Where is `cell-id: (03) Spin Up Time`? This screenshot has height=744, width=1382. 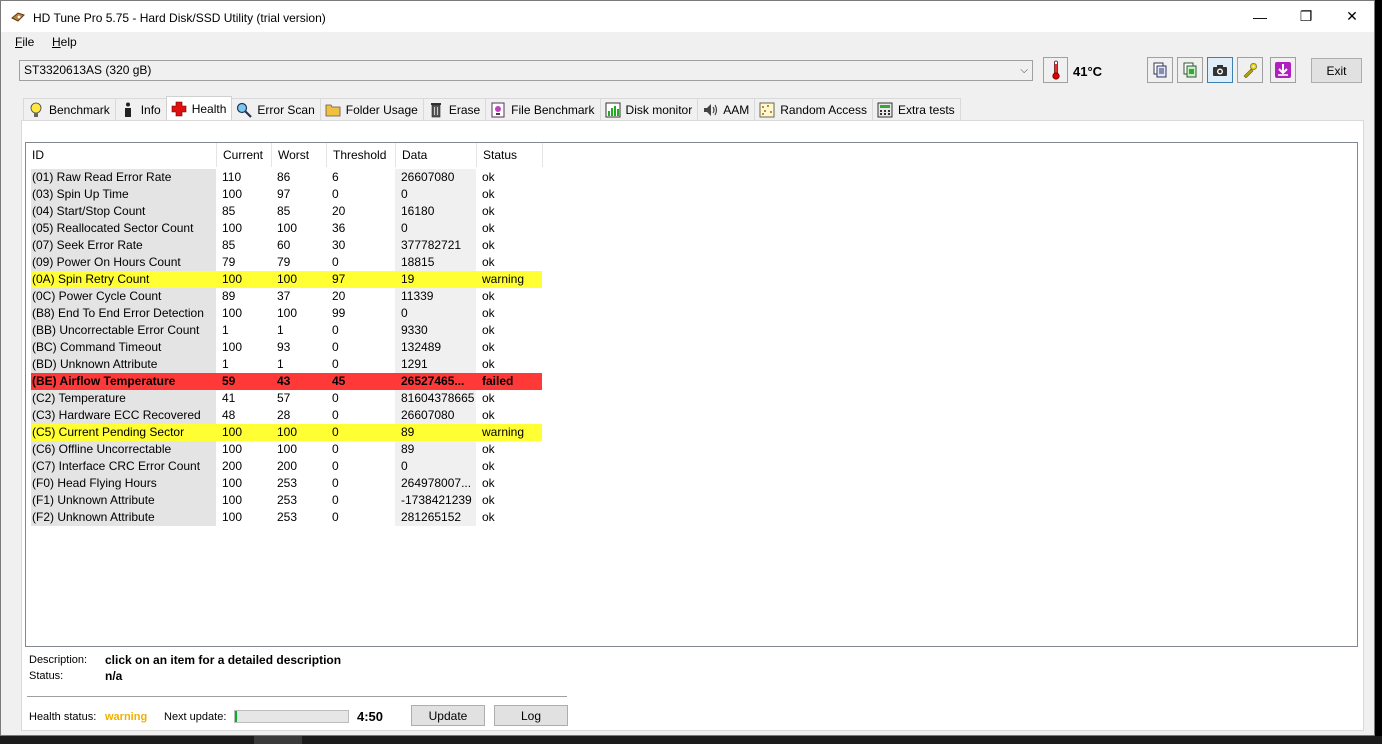 cell-id: (03) Spin Up Time is located at coordinates (123, 194).